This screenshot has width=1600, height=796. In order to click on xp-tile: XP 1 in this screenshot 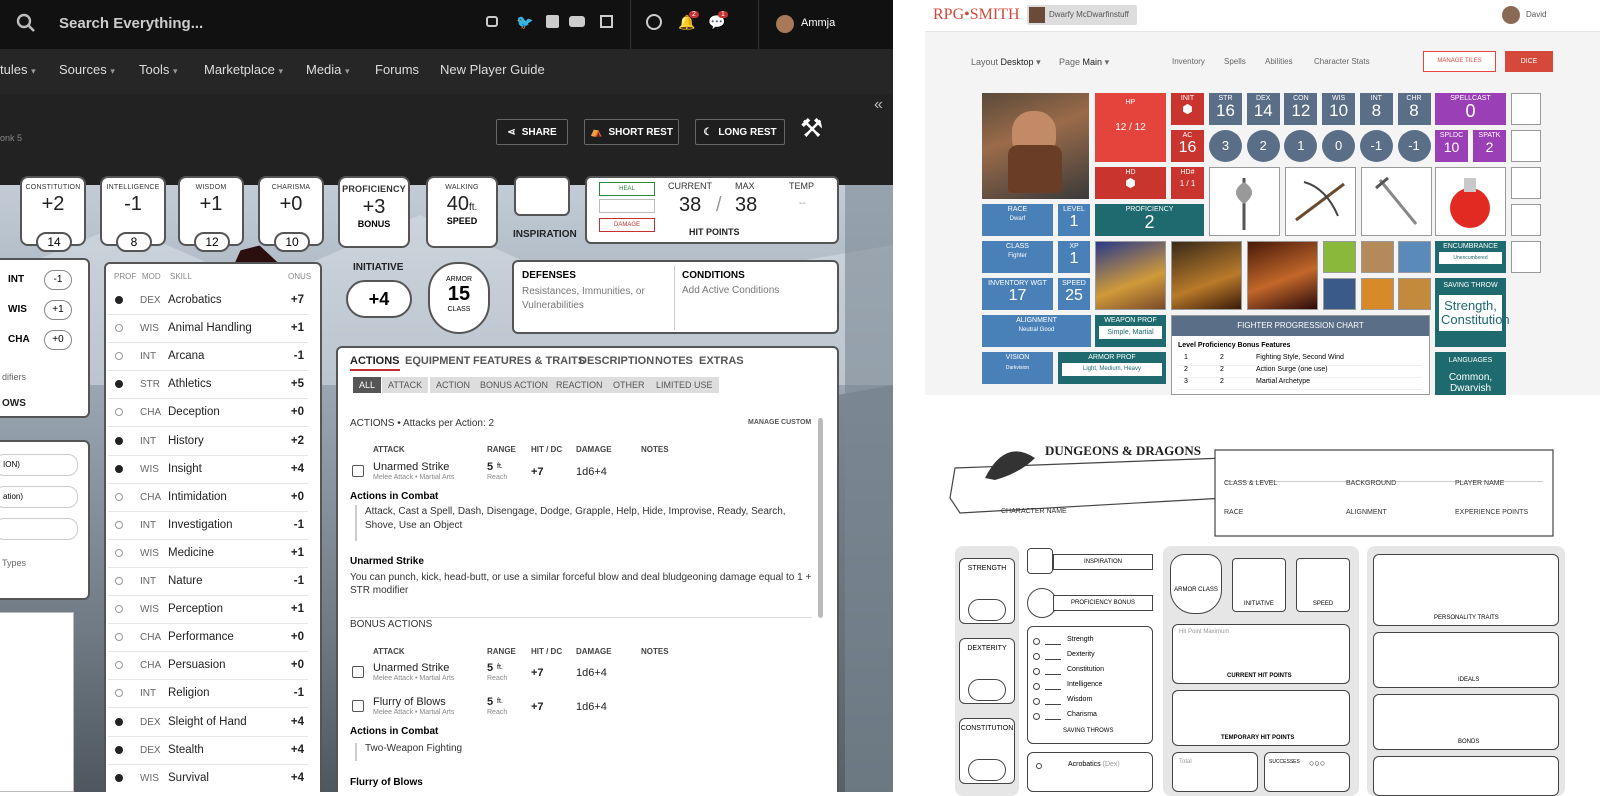, I will do `click(1074, 257)`.